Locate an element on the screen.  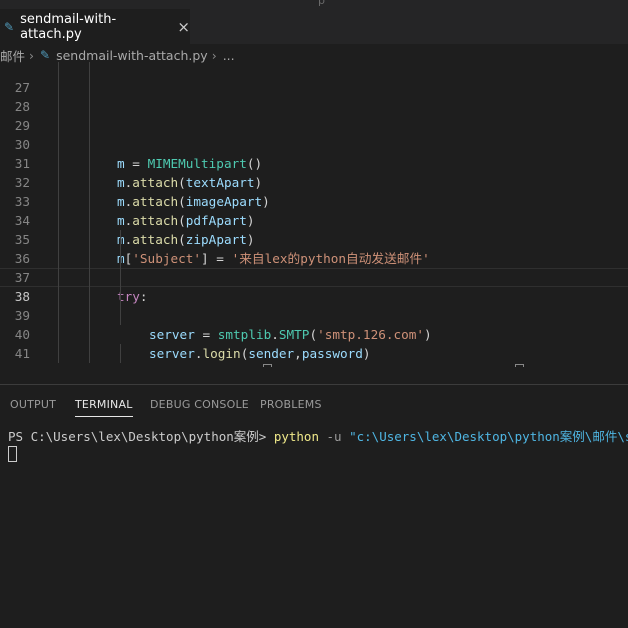
tab-terminal: TERMINAL is located at coordinates (104, 407).